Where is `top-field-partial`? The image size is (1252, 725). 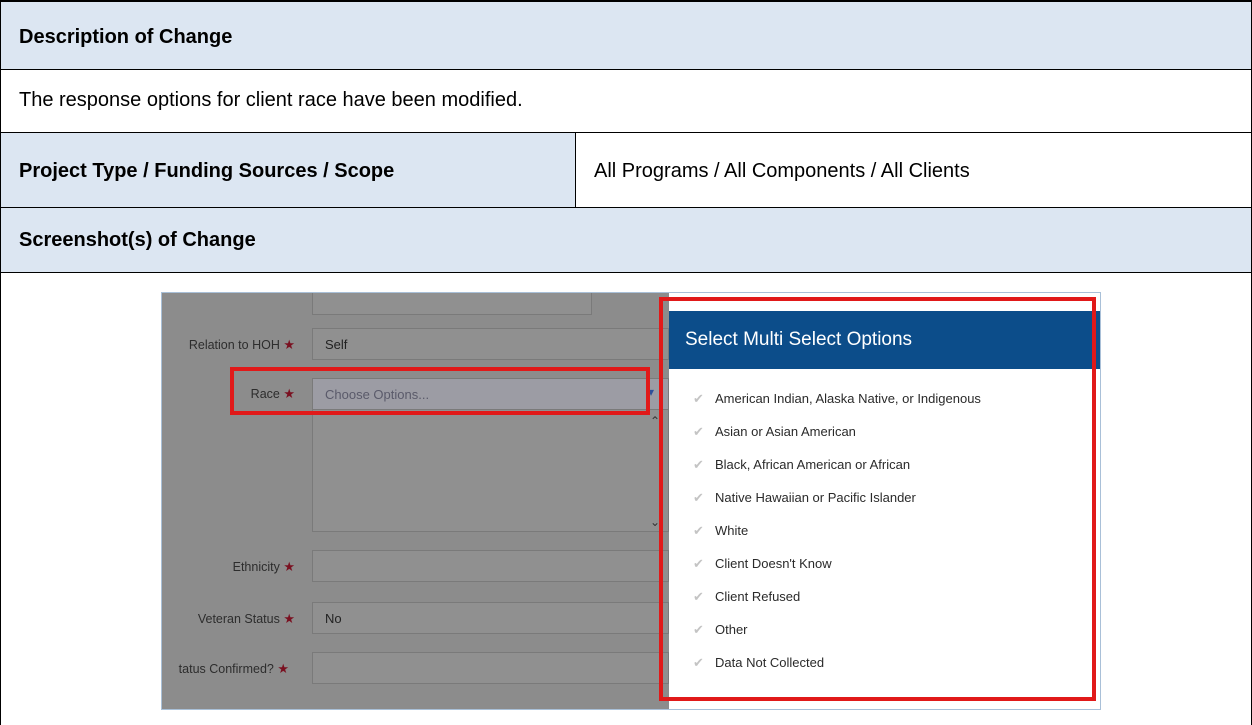 top-field-partial is located at coordinates (452, 304).